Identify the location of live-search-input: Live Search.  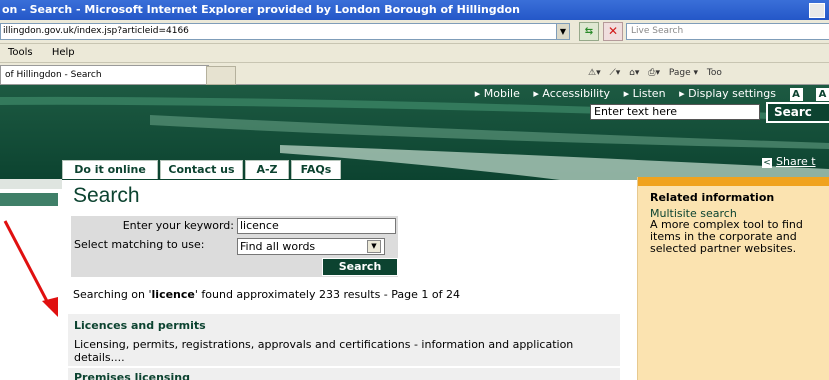
(727, 31).